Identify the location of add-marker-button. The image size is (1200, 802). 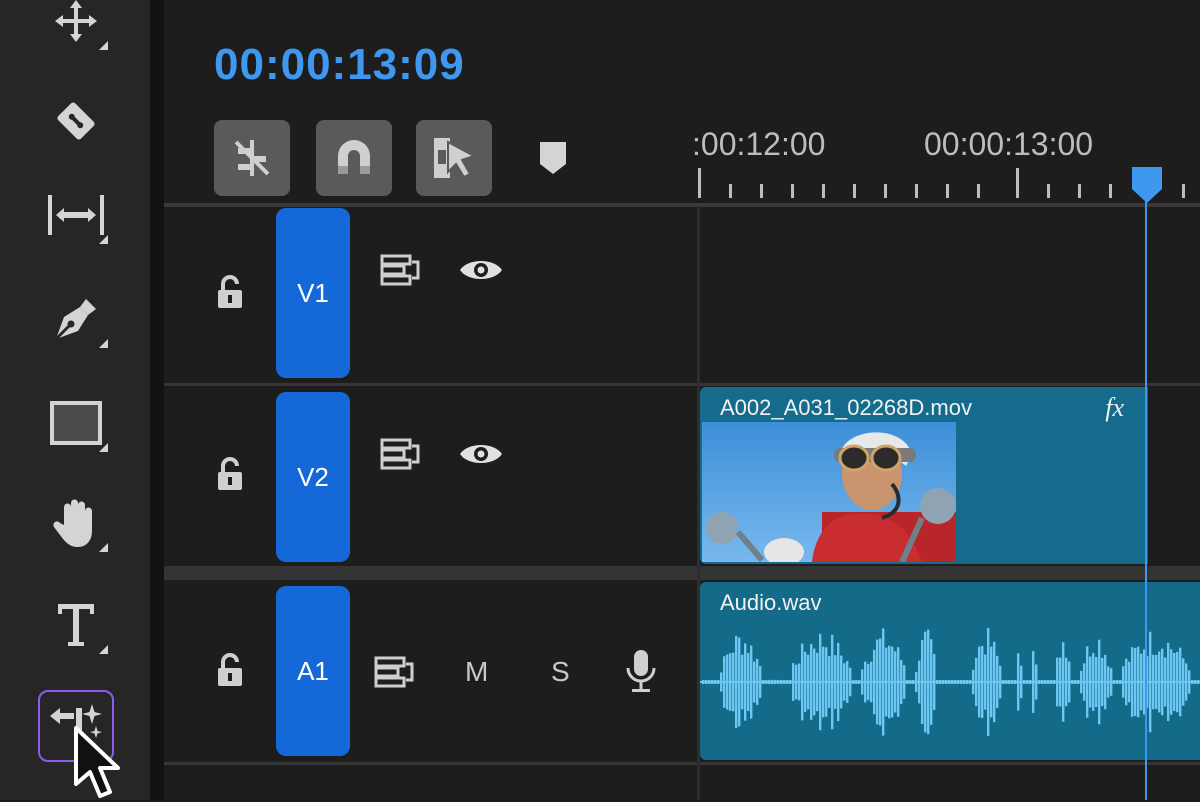
(553, 158).